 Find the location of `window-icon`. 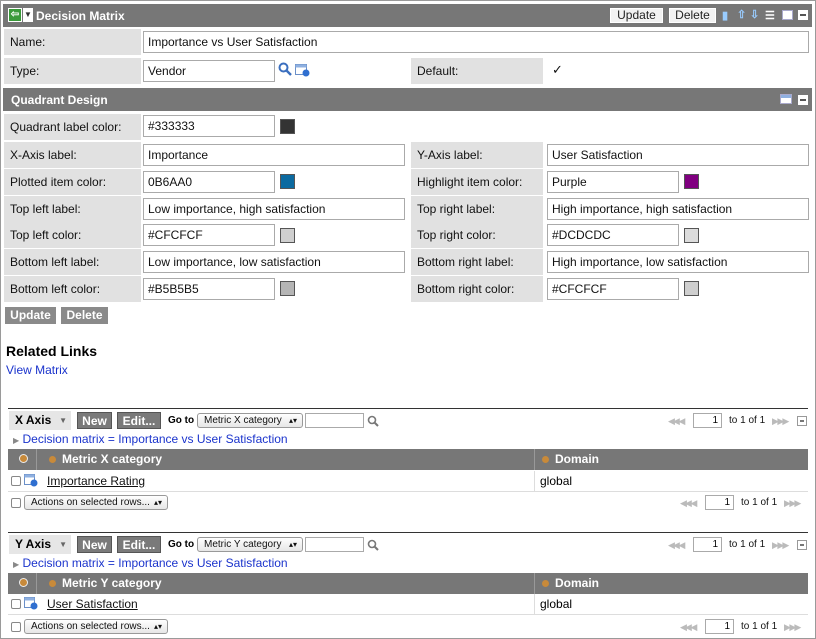

window-icon is located at coordinates (787, 15).